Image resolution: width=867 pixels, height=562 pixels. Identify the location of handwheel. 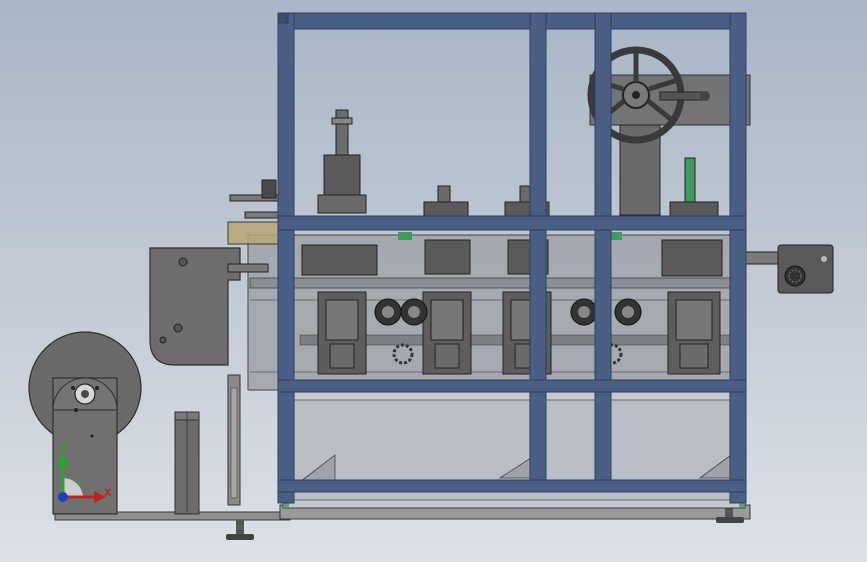
(669, 131).